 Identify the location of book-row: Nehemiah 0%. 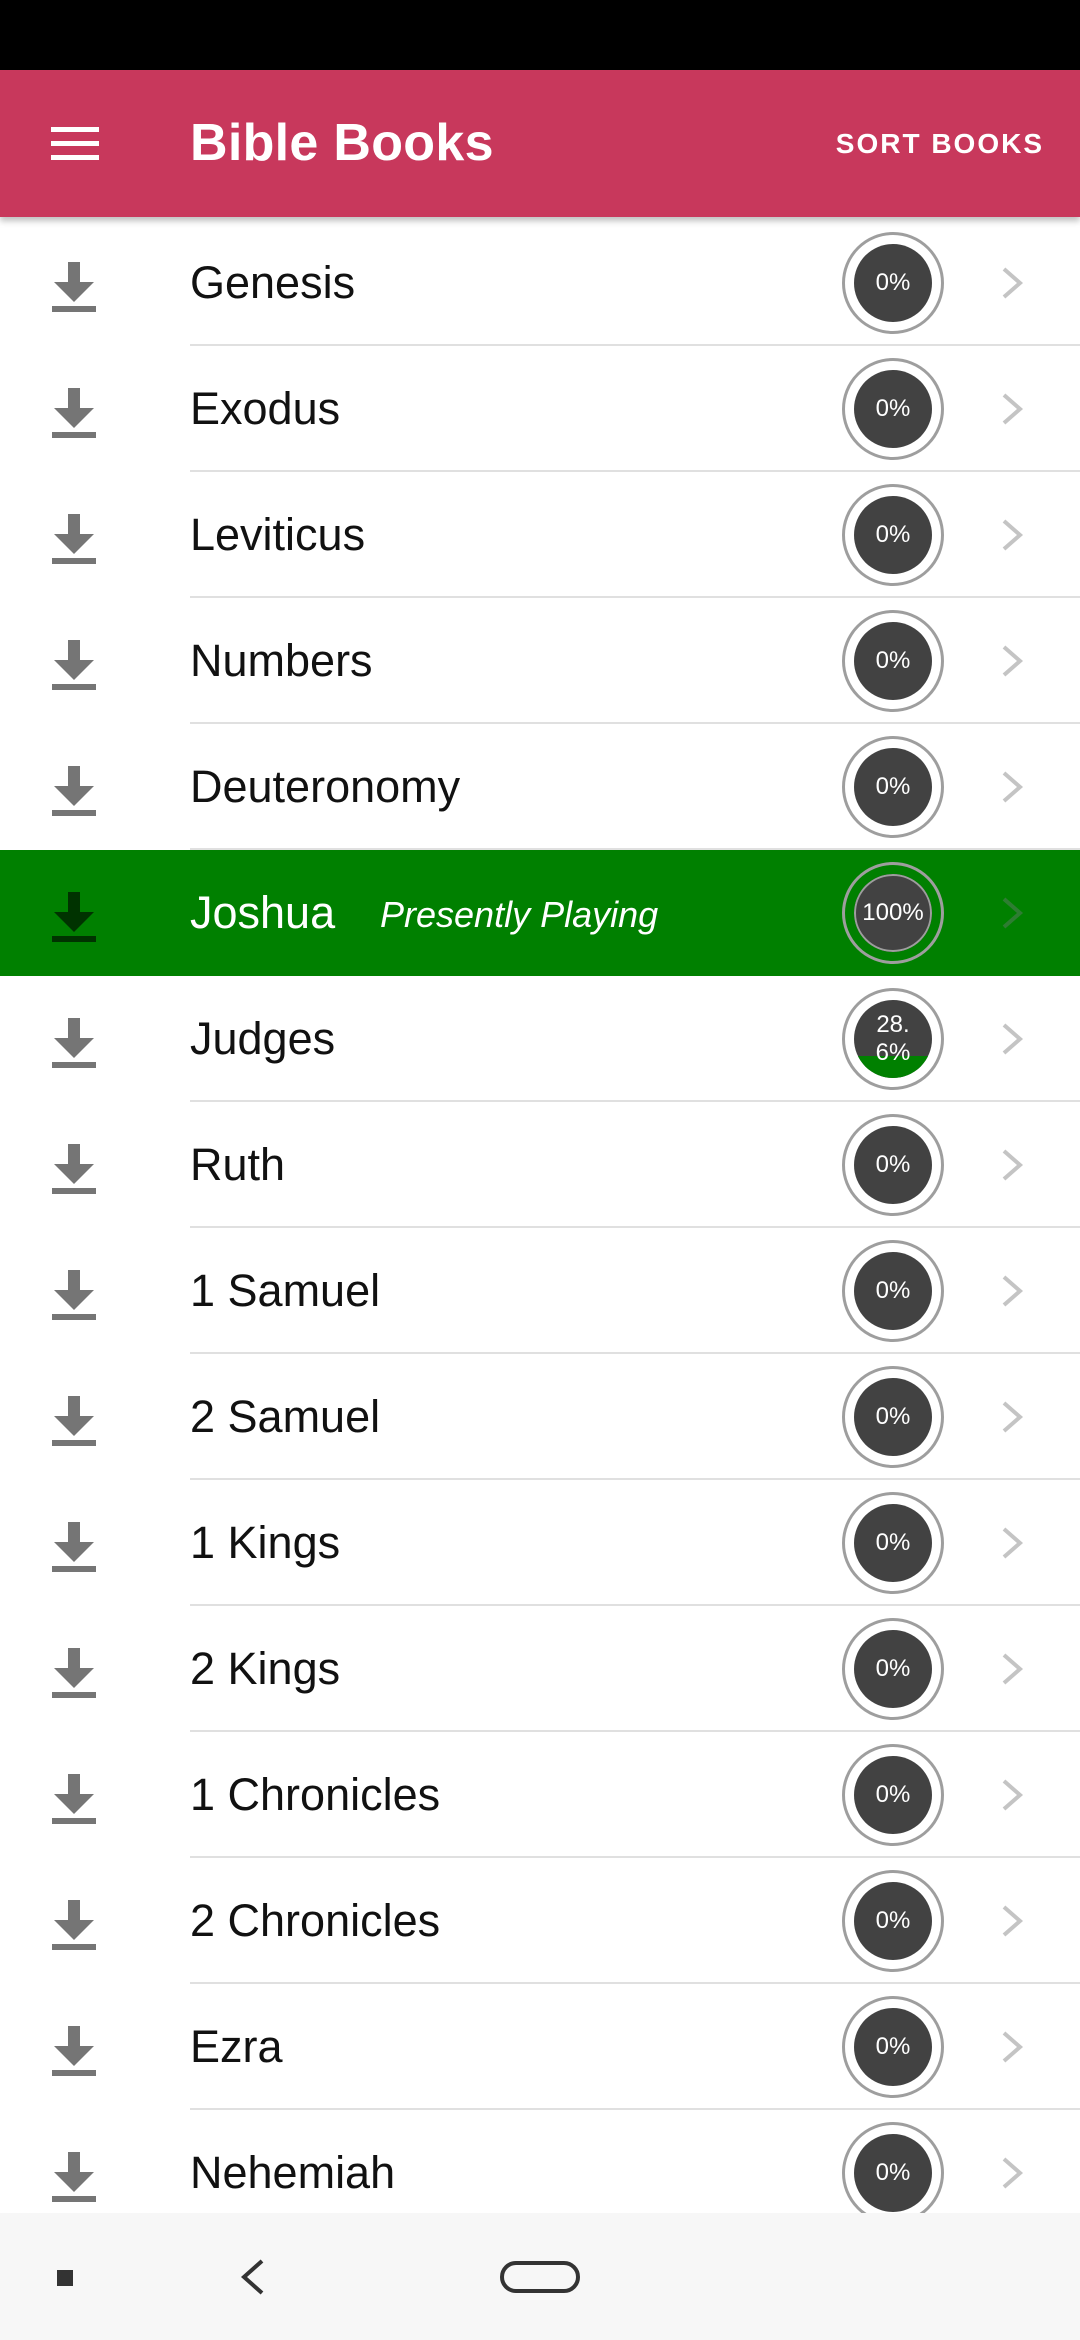
(540, 2161).